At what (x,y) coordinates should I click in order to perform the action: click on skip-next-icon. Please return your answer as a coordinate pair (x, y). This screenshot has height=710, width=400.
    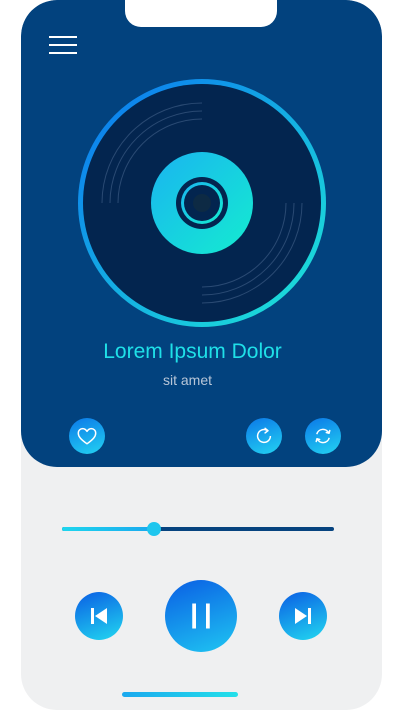
    Looking at the image, I should click on (303, 616).